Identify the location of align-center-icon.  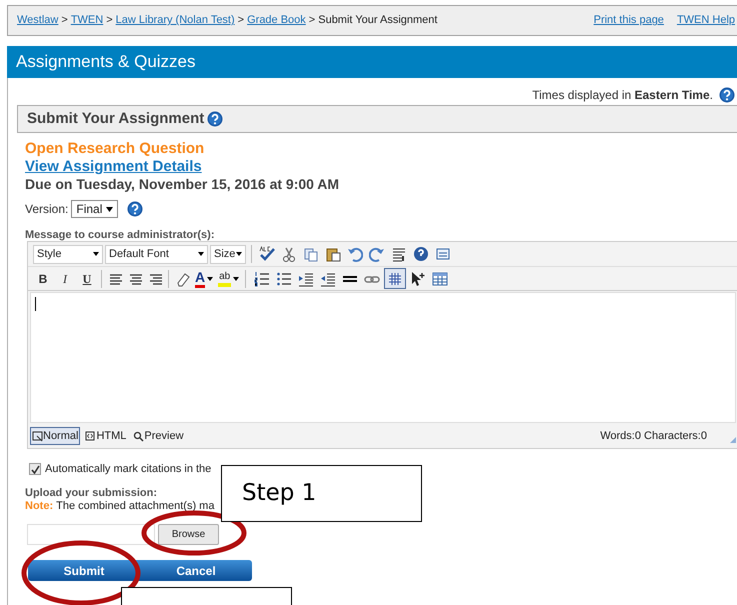
(135, 279).